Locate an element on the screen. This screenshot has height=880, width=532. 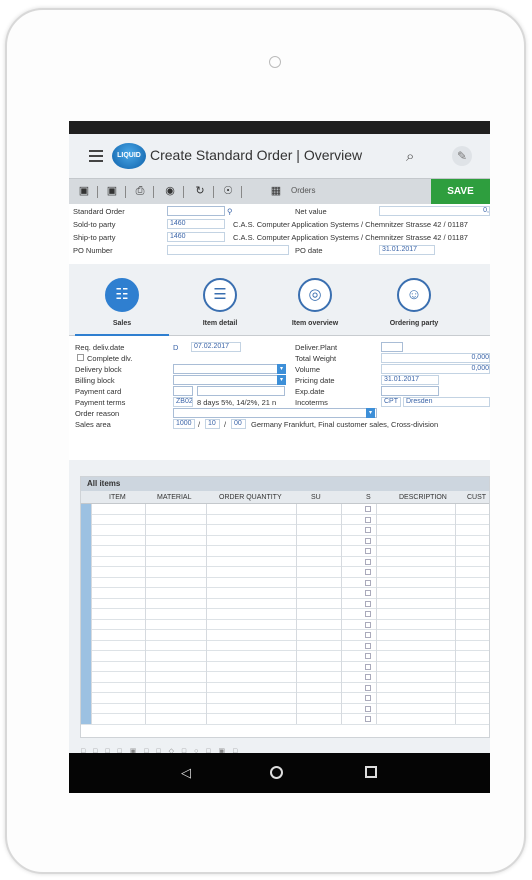
back-icon: ◁ is located at coordinates (186, 773).